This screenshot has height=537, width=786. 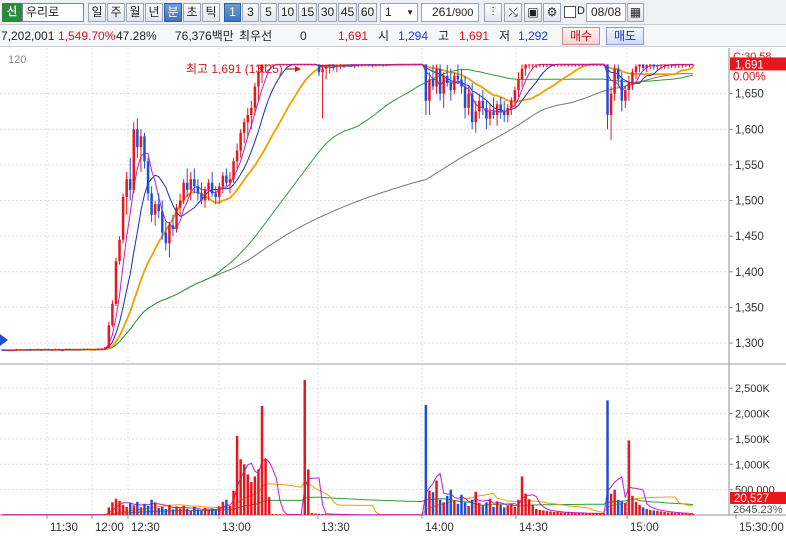 I want to click on period-button-1: 주, so click(x=116, y=12).